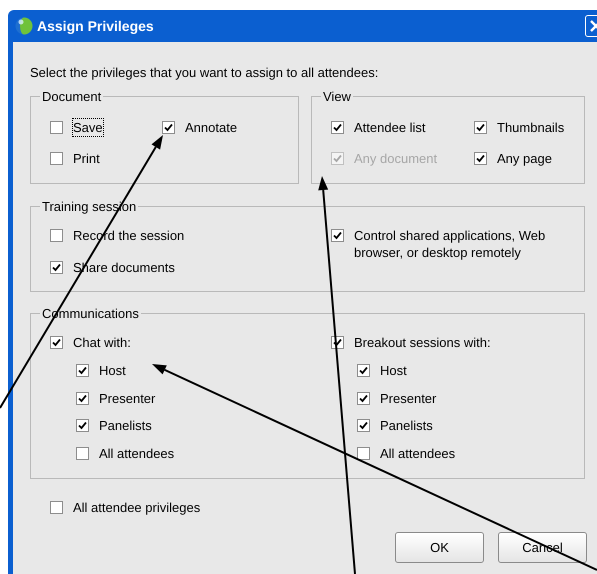 This screenshot has height=574, width=597. Describe the element at coordinates (205, 72) in the screenshot. I see `instruction-text: Select the privileges that you want to assign to all attendees:` at that location.